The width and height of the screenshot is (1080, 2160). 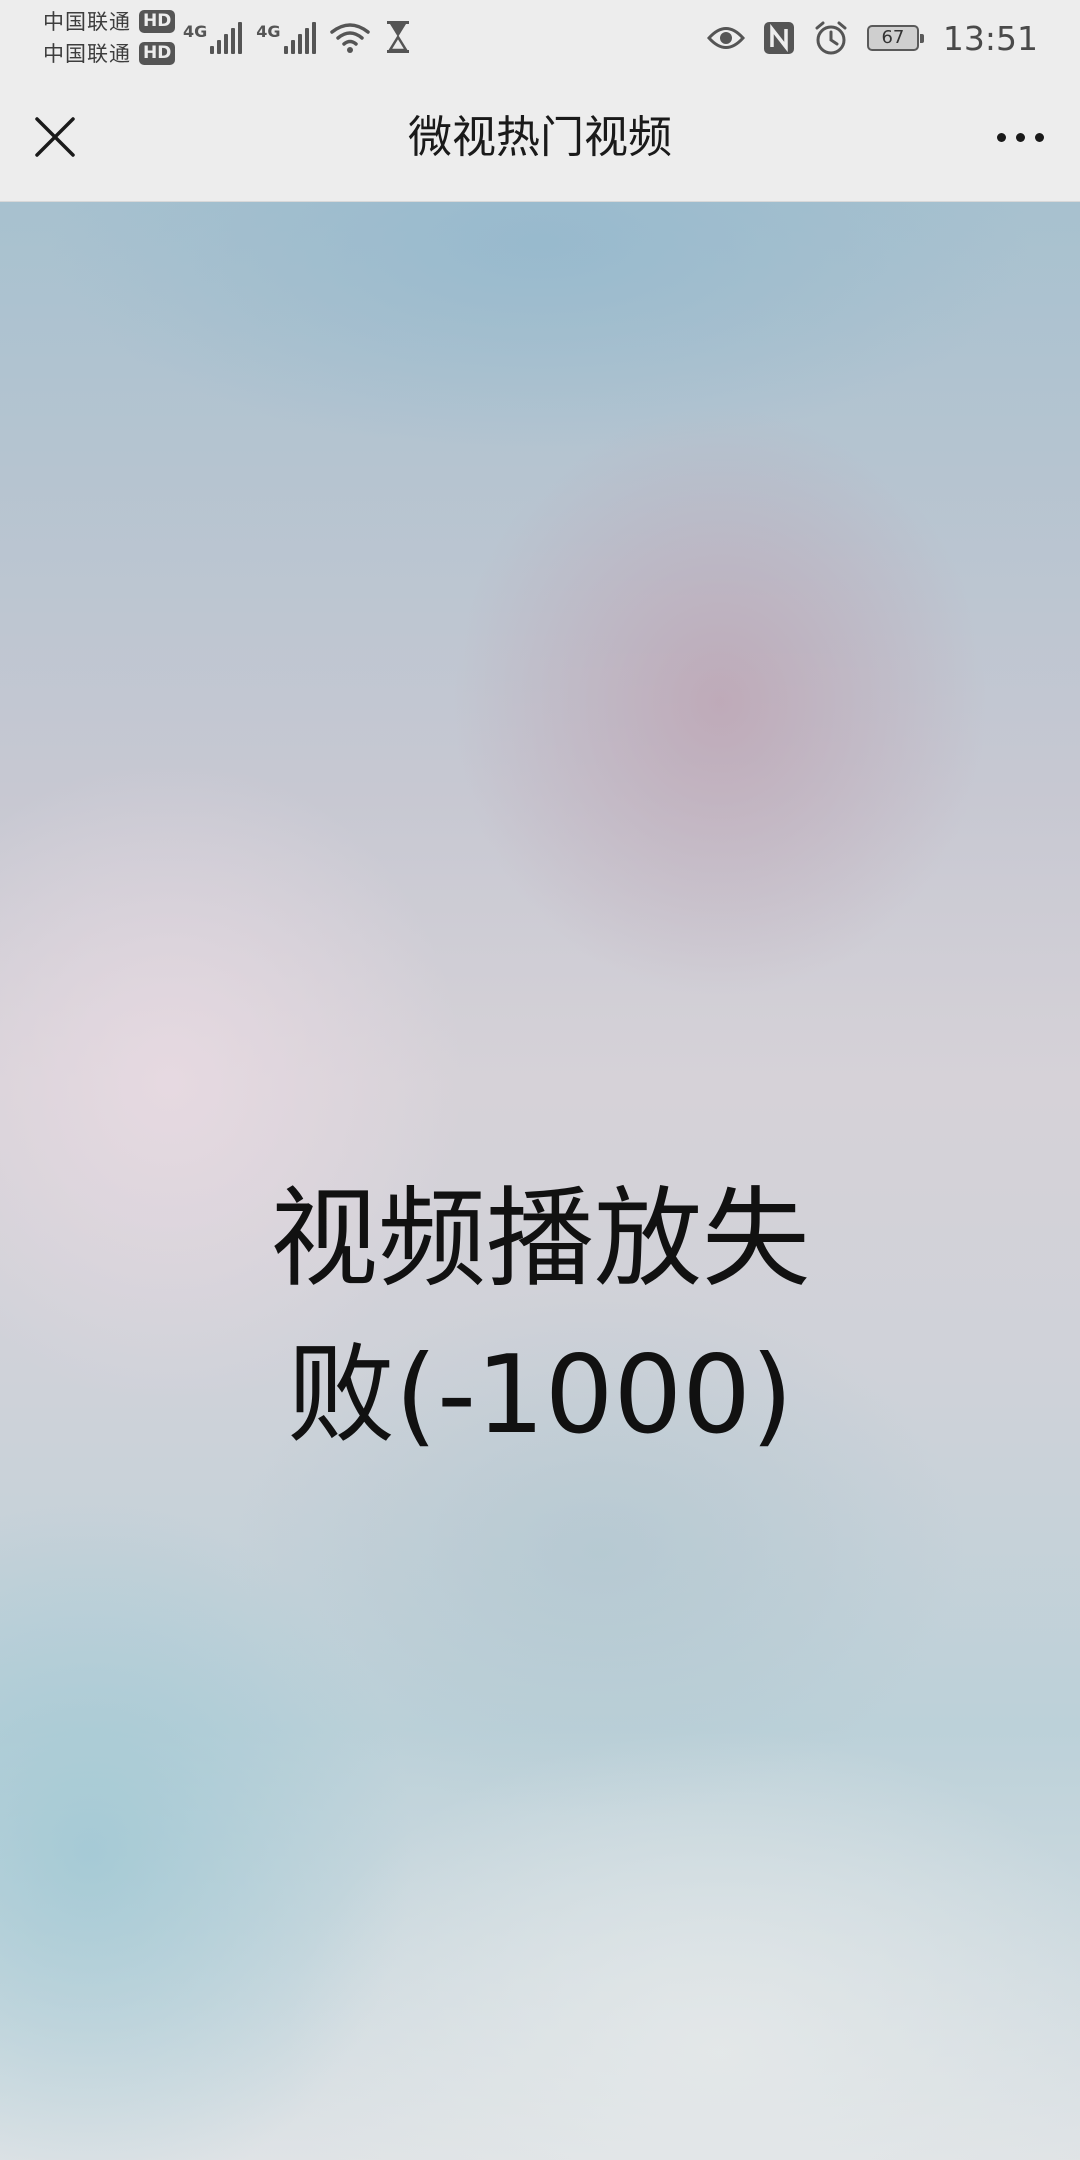 What do you see at coordinates (349, 38) in the screenshot?
I see `wifi-icon` at bounding box center [349, 38].